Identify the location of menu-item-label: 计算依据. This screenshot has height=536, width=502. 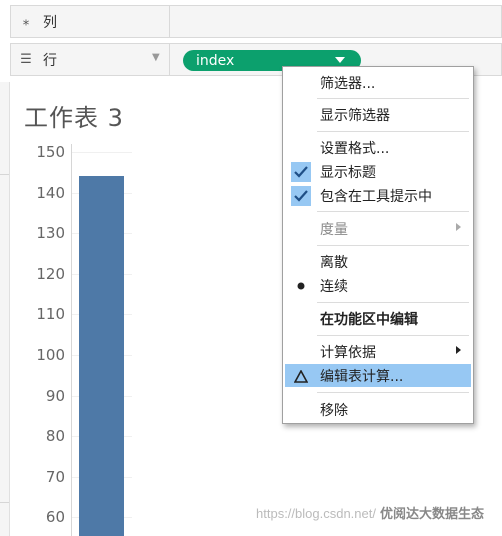
(348, 352).